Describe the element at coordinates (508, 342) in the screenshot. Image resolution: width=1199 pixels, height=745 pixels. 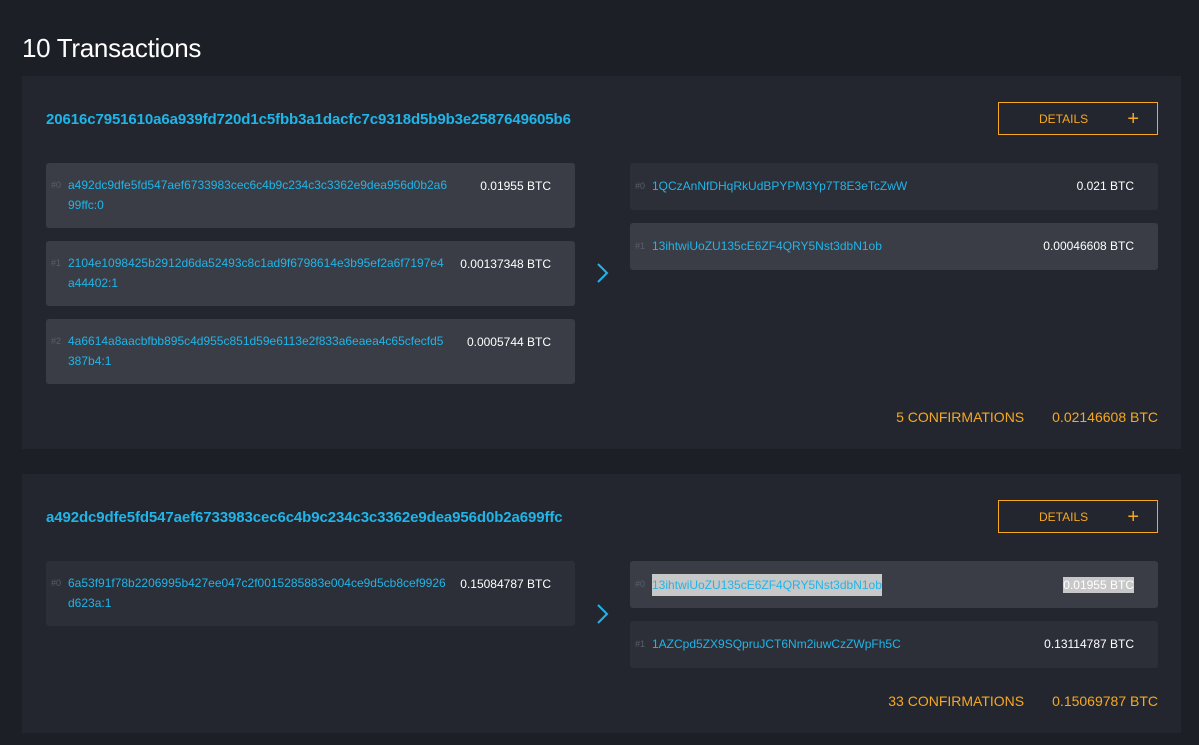
I see `input-amount: 0.0005744 BTC` at that location.